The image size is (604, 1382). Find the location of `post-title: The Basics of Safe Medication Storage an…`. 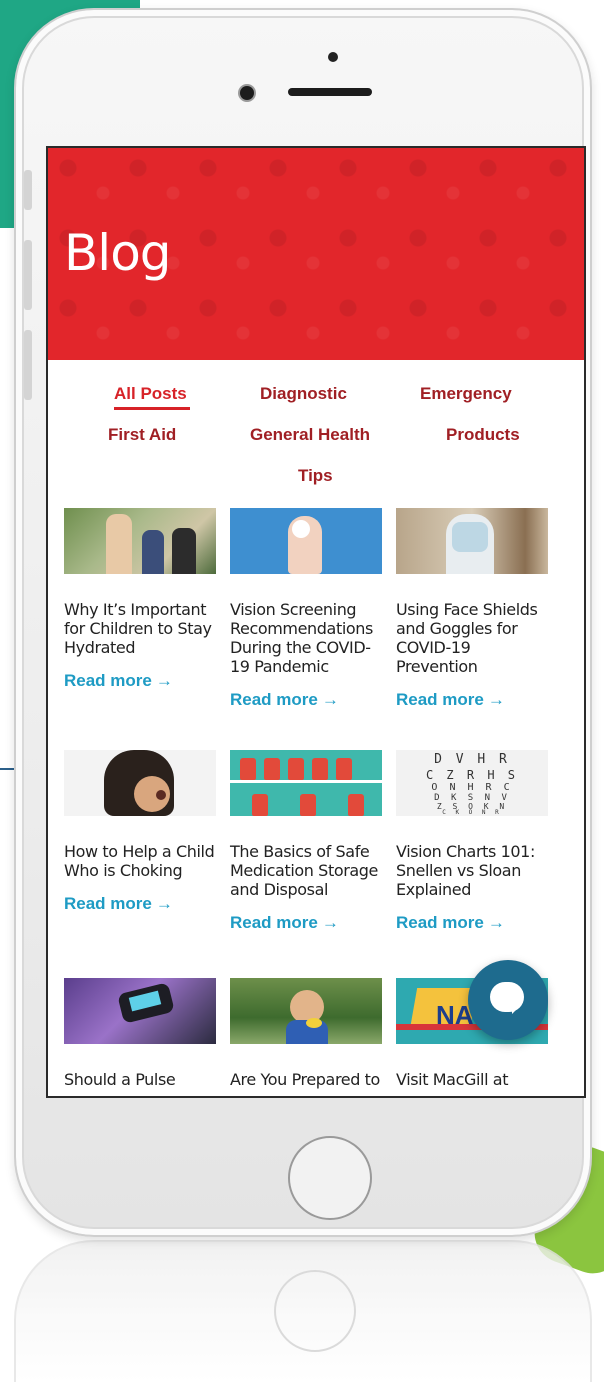

post-title: The Basics of Safe Medication Storage an… is located at coordinates (308, 870).